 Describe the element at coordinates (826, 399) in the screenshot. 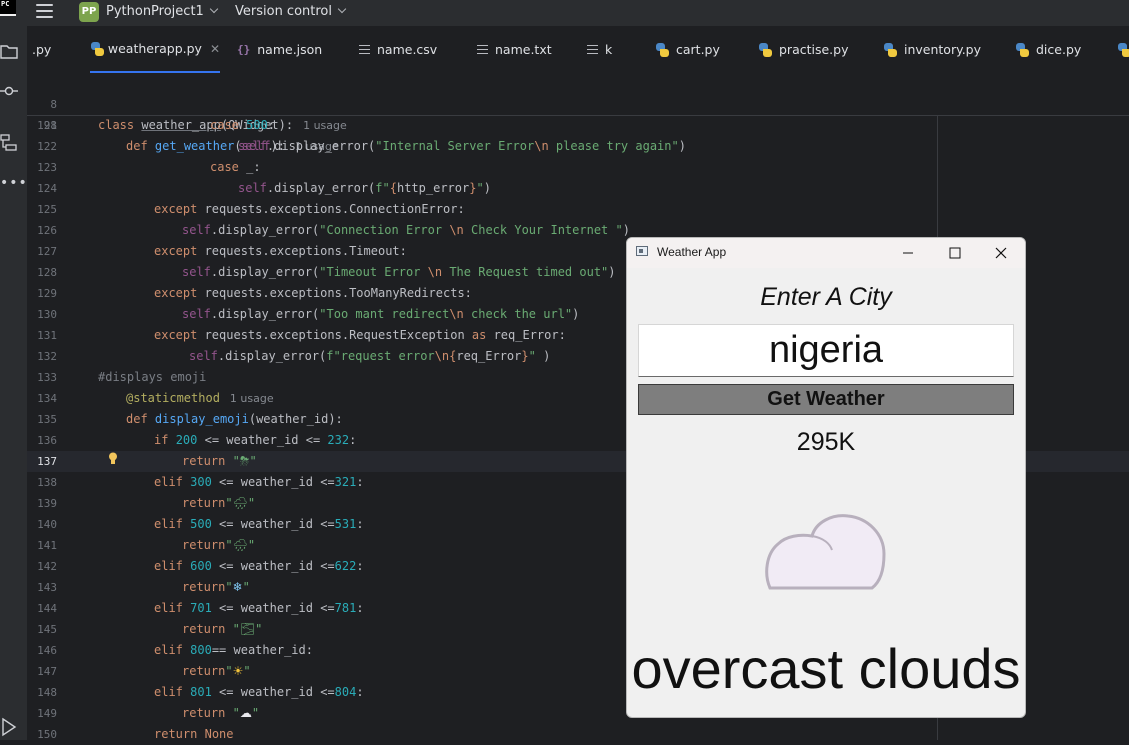

I see `get-weather-button: Get Weather` at that location.